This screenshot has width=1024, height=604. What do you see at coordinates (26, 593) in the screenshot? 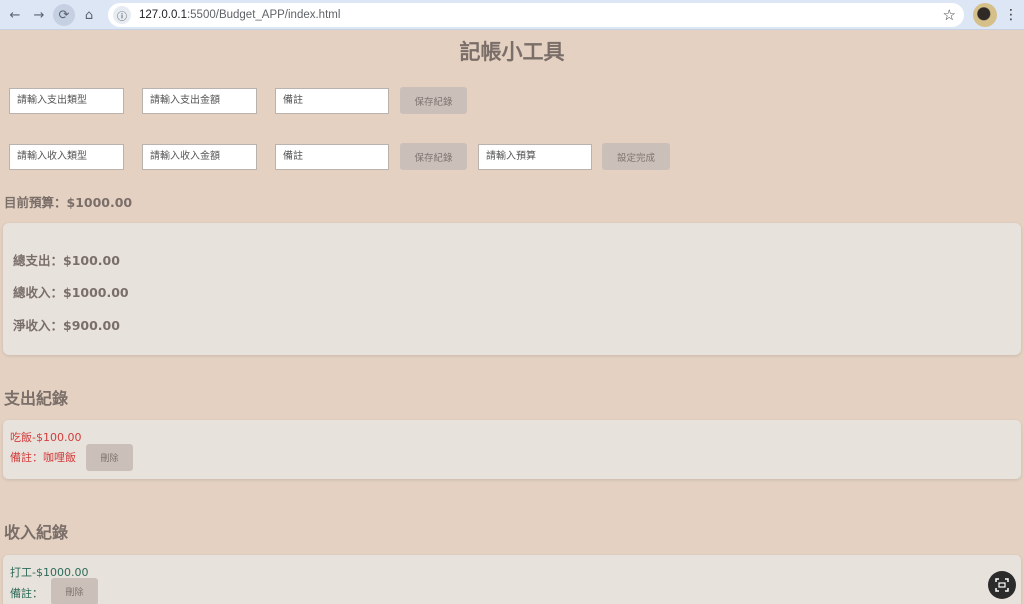
I see `income-record-note: 備註：` at bounding box center [26, 593].